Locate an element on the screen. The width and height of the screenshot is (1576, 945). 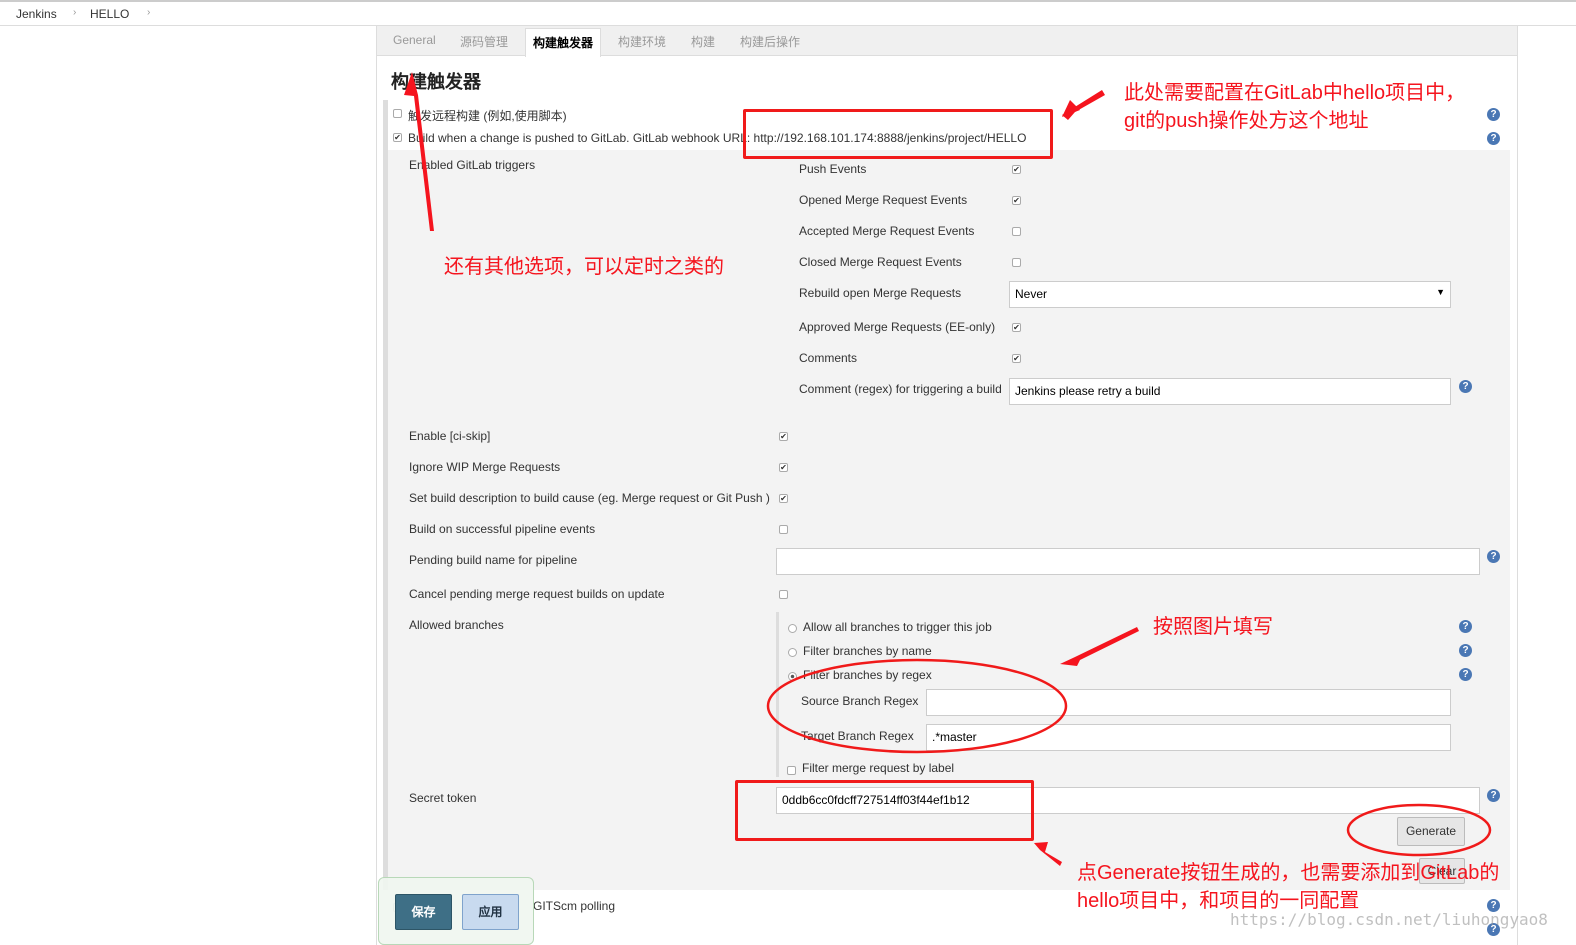
annotation-text: 点Generate按钮生成的，也需要添加到GitLab的 is located at coordinates (1288, 873).